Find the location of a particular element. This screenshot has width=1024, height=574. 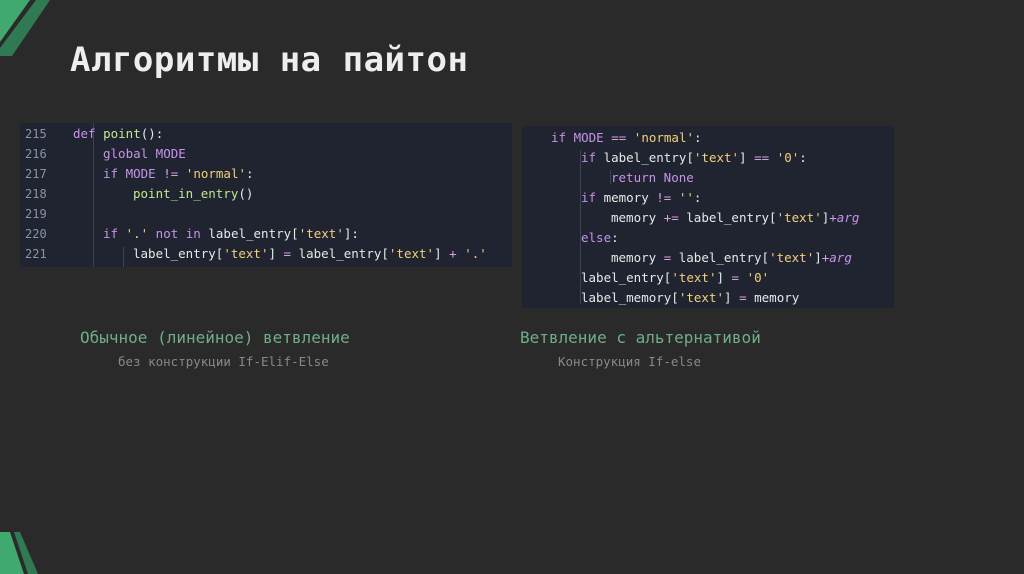

code-line: def point(): is located at coordinates (118, 134).